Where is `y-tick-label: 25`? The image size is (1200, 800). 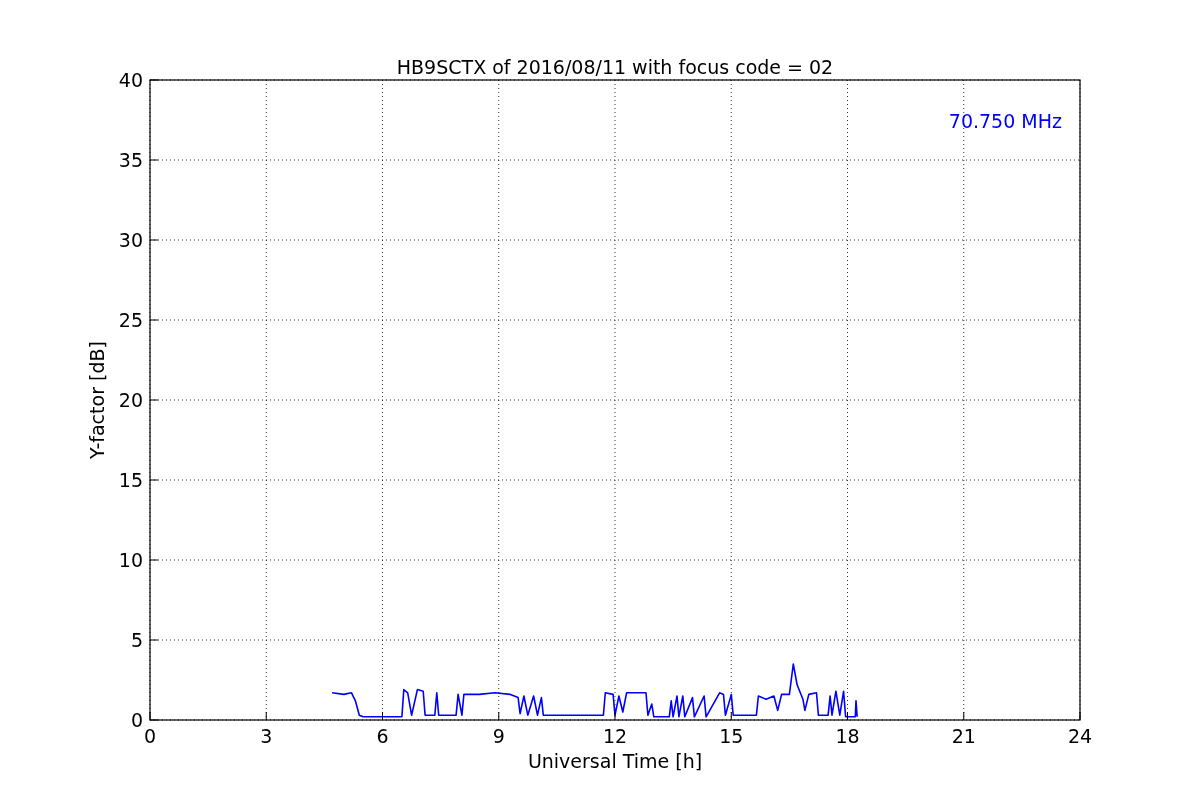 y-tick-label: 25 is located at coordinates (130, 320).